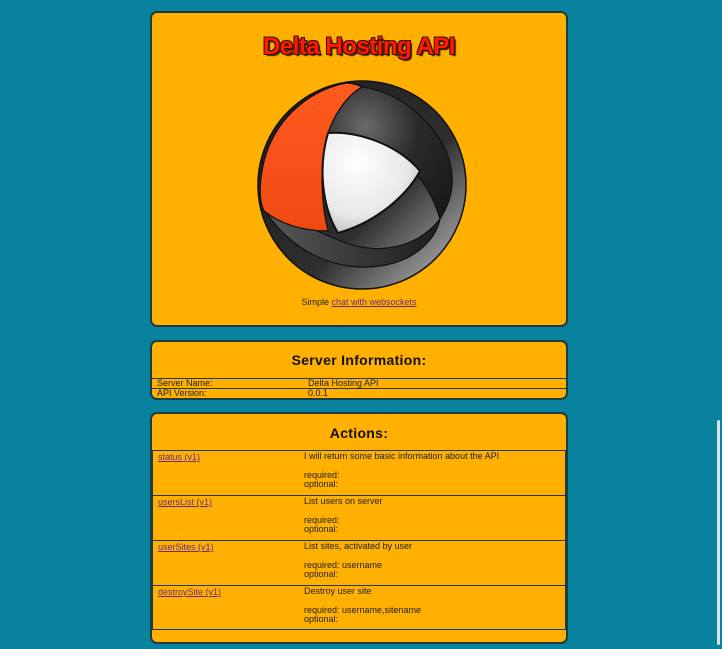 This screenshot has width=722, height=649. I want to click on api-title: Delta Hosting API, so click(359, 46).